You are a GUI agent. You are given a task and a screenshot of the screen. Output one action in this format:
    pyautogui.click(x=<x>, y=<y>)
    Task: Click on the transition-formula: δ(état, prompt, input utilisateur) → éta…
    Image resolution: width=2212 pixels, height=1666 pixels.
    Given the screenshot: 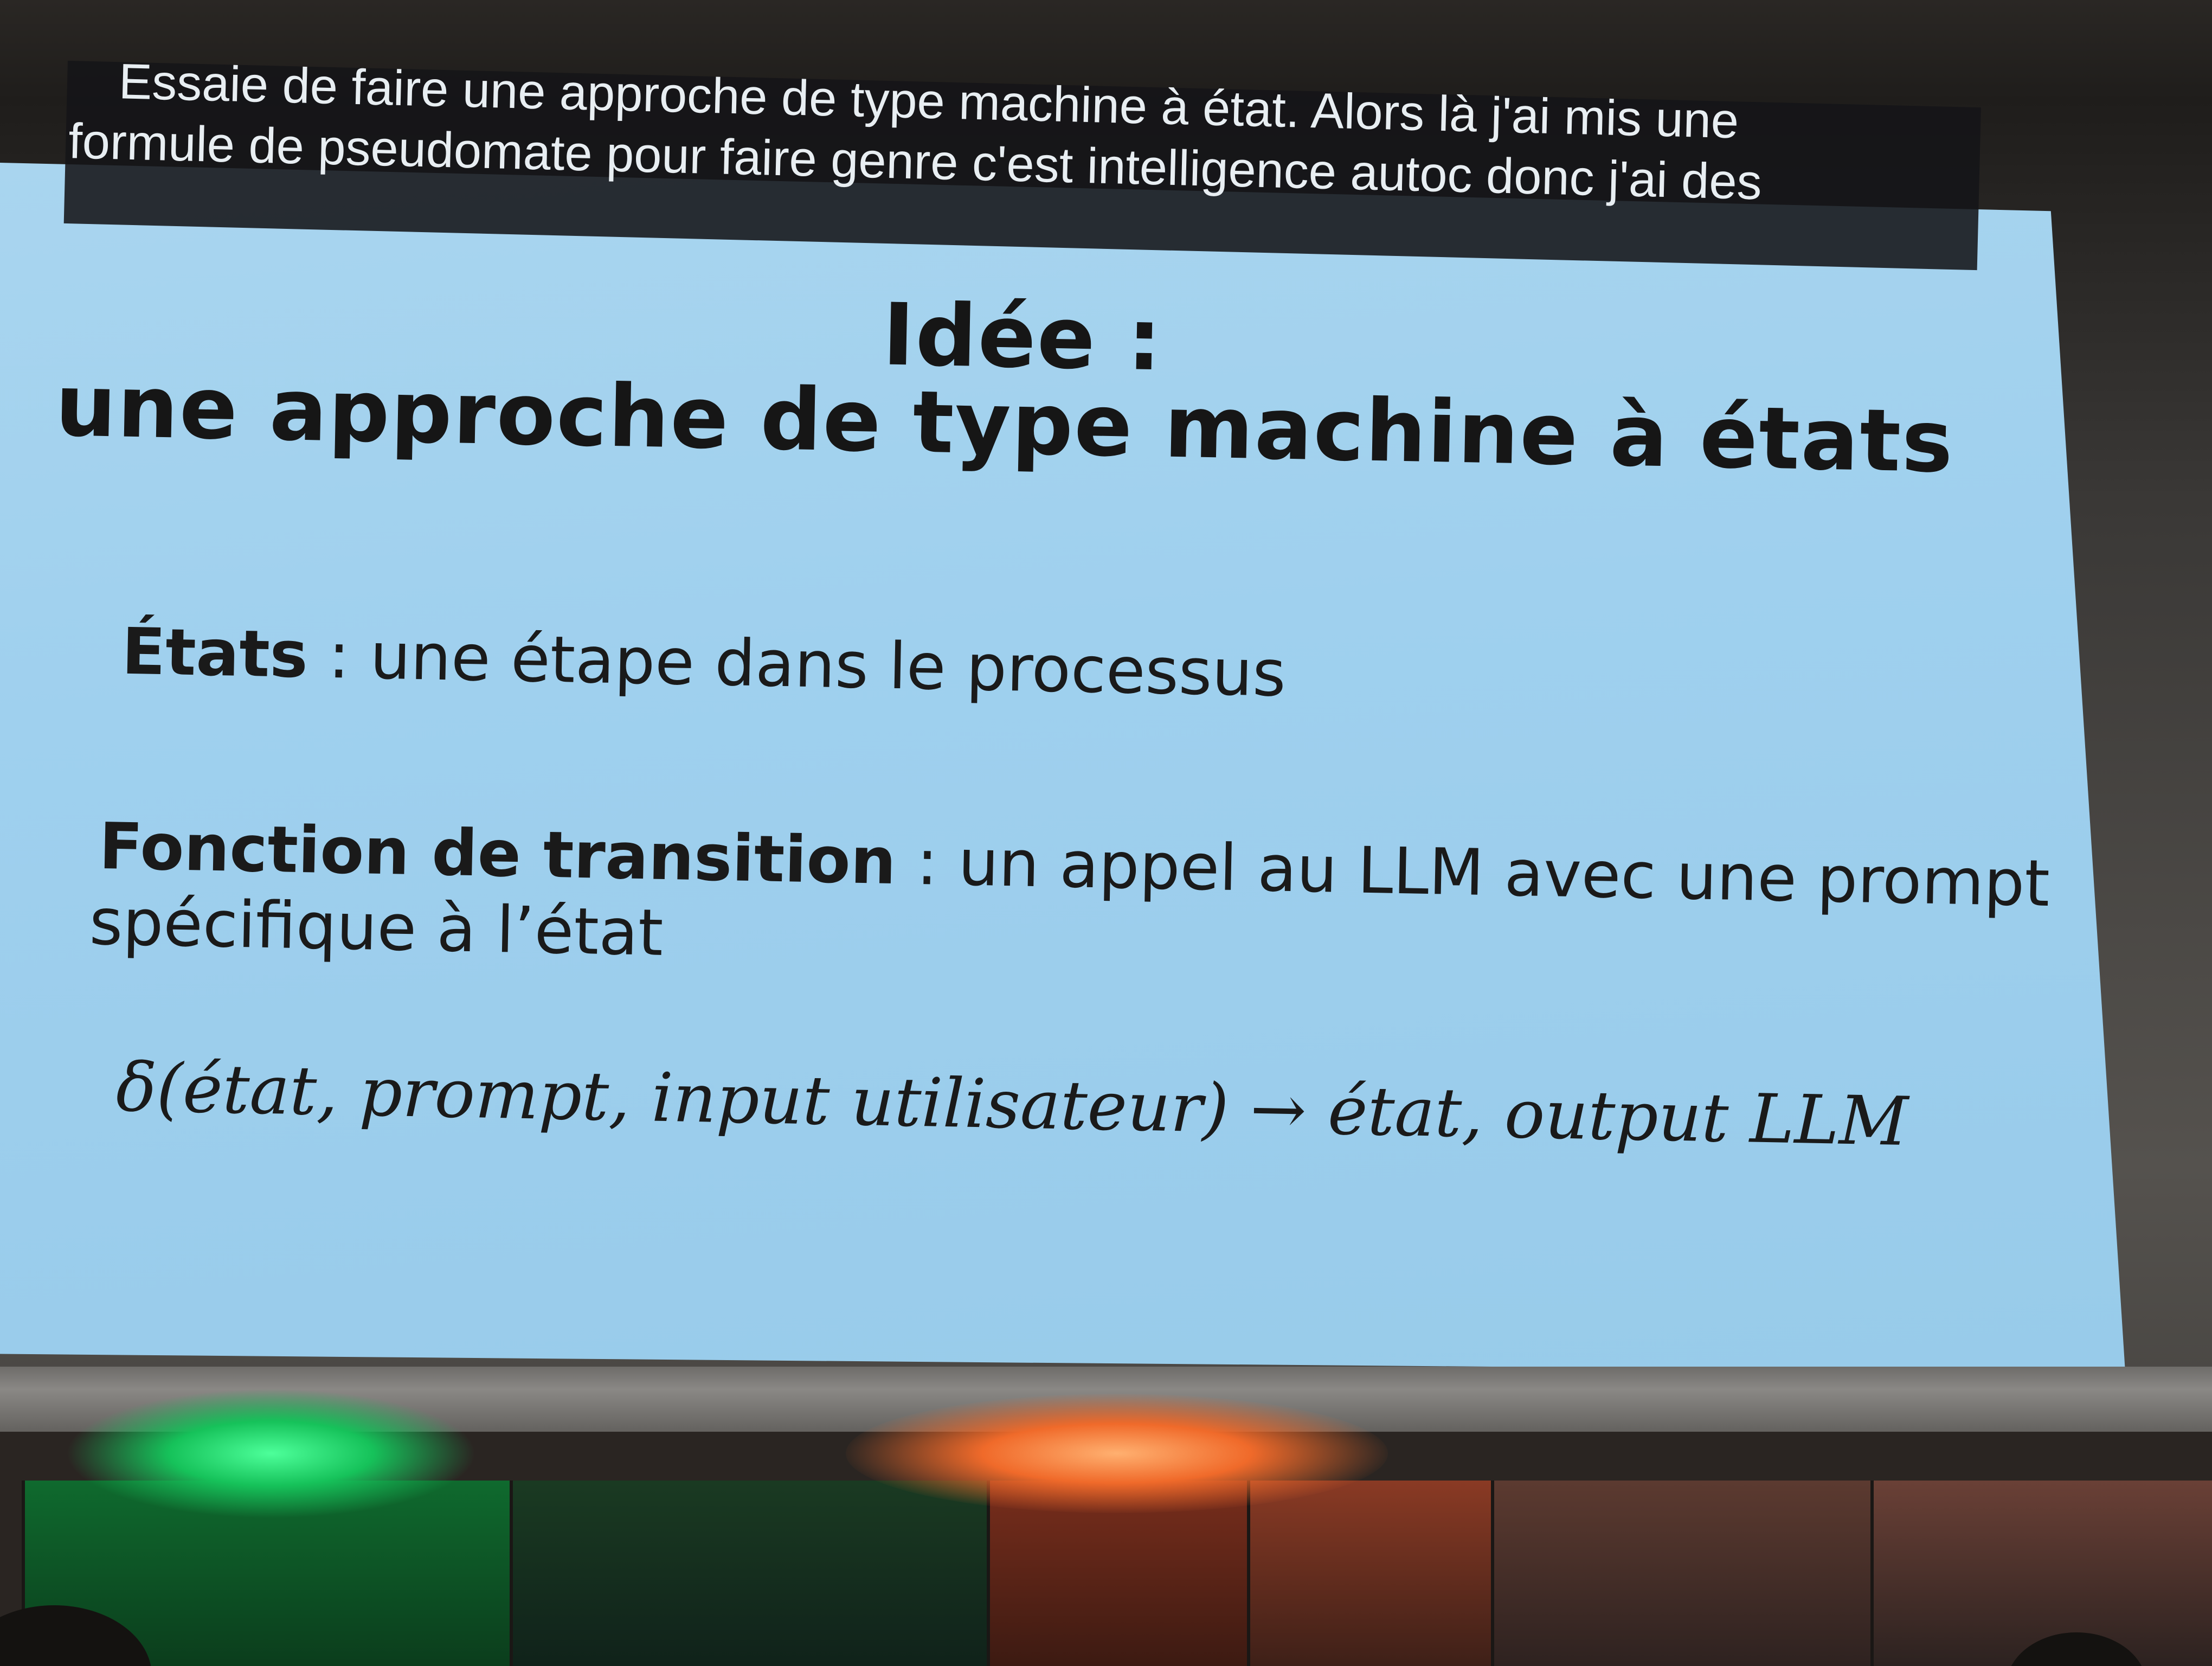 What is the action you would take?
    pyautogui.click(x=1012, y=1105)
    